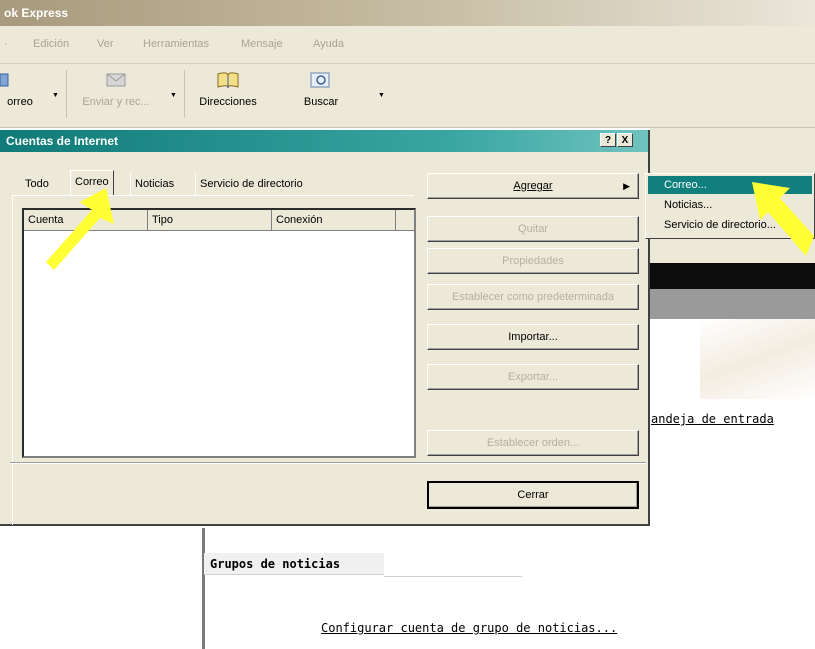  What do you see at coordinates (20, 89) in the screenshot?
I see `create-mail-button: orreo` at bounding box center [20, 89].